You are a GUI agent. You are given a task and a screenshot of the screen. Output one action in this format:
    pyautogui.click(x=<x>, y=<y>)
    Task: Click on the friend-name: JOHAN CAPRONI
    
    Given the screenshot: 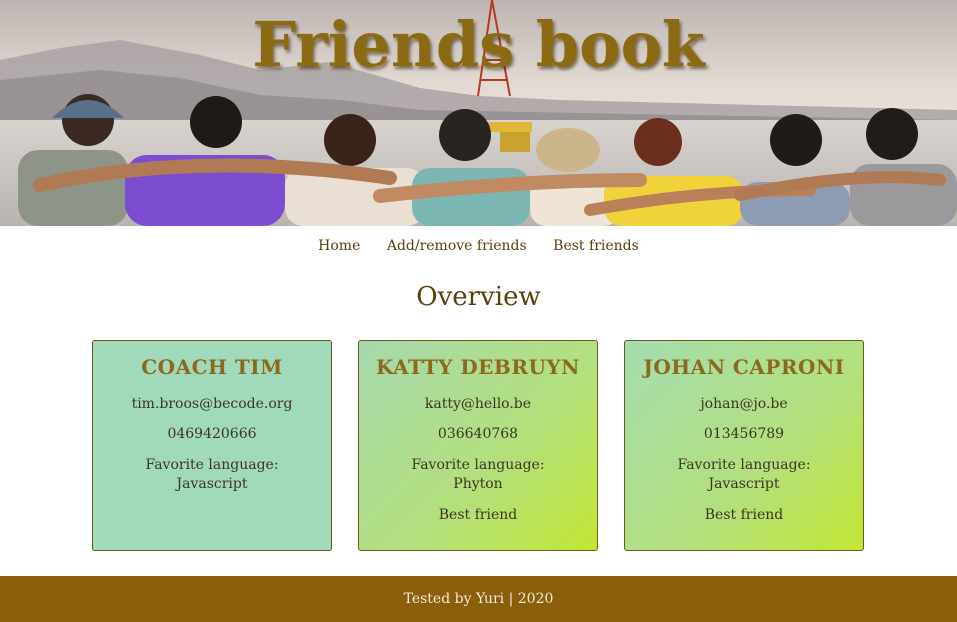 What is the action you would take?
    pyautogui.click(x=744, y=367)
    